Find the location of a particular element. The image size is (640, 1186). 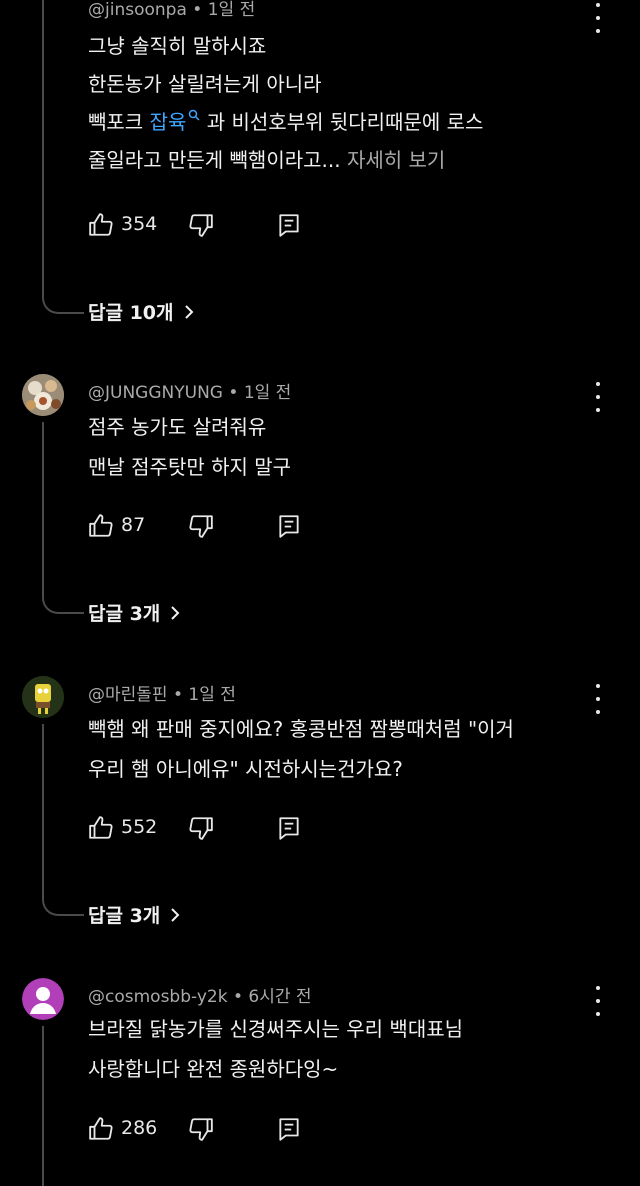

like-count: 354 is located at coordinates (139, 224).